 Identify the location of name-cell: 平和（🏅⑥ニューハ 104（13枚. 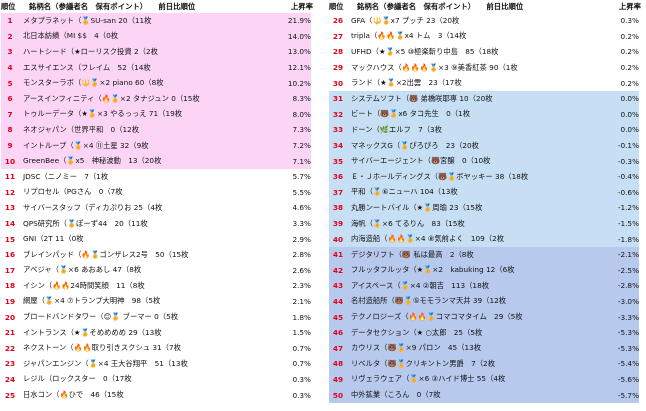
(404, 192).